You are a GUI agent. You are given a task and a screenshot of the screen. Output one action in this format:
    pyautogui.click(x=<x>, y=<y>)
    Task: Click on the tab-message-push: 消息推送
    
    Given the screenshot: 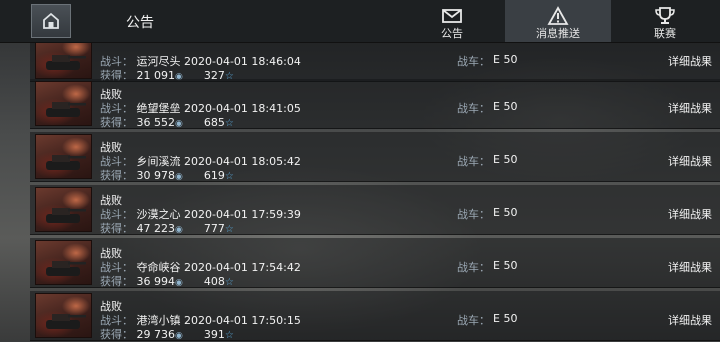 What is the action you would take?
    pyautogui.click(x=558, y=21)
    